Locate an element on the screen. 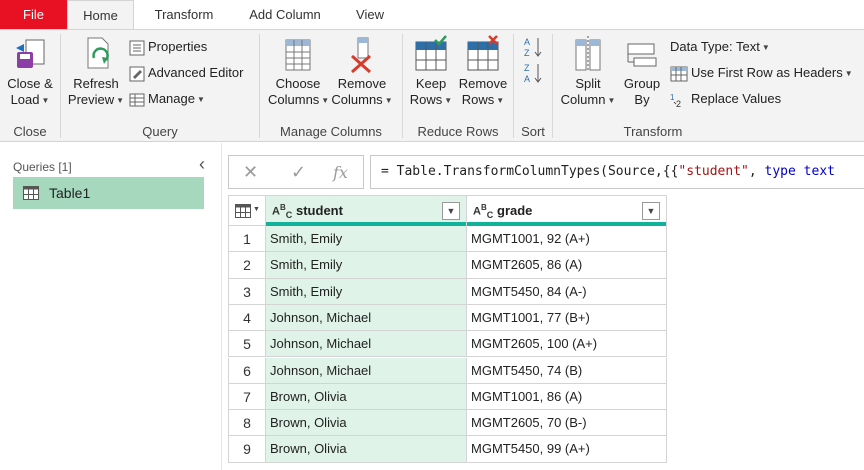 Image resolution: width=864 pixels, height=470 pixels. table-row: 8 Brown, Olivia MGMT2605, 70 (B-) is located at coordinates (447, 423).